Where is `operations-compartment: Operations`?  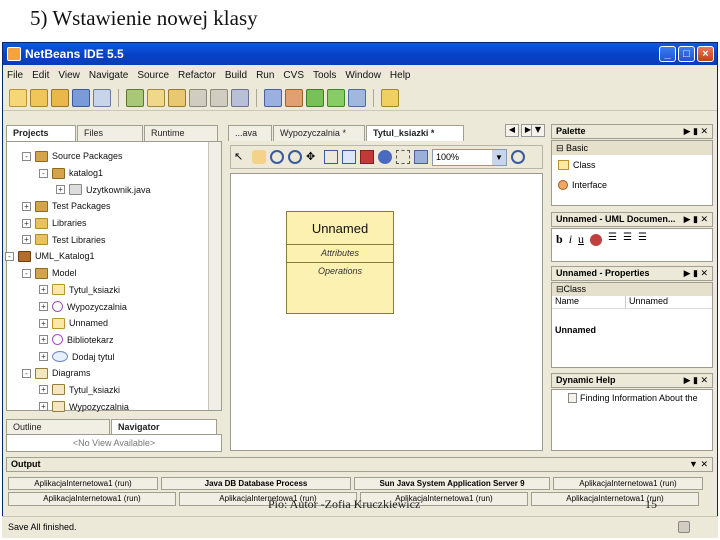 operations-compartment: Operations is located at coordinates (340, 271).